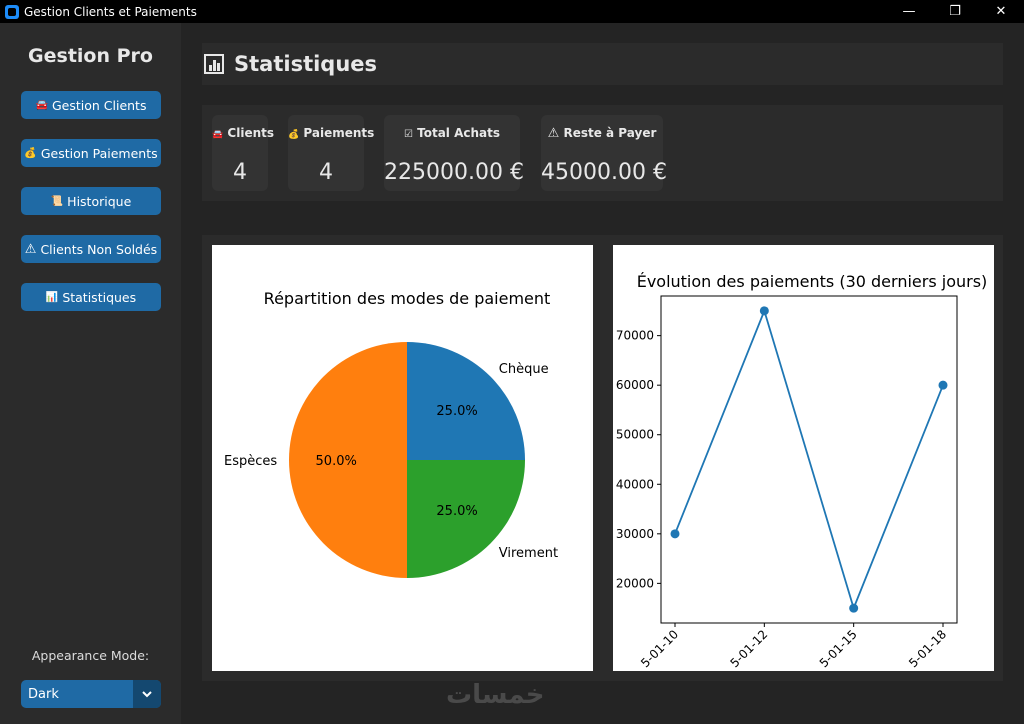 The height and width of the screenshot is (724, 1024). I want to click on stat-card-reste-a-payer: ⚠ Reste à Payer 45000.00 €, so click(604, 153).